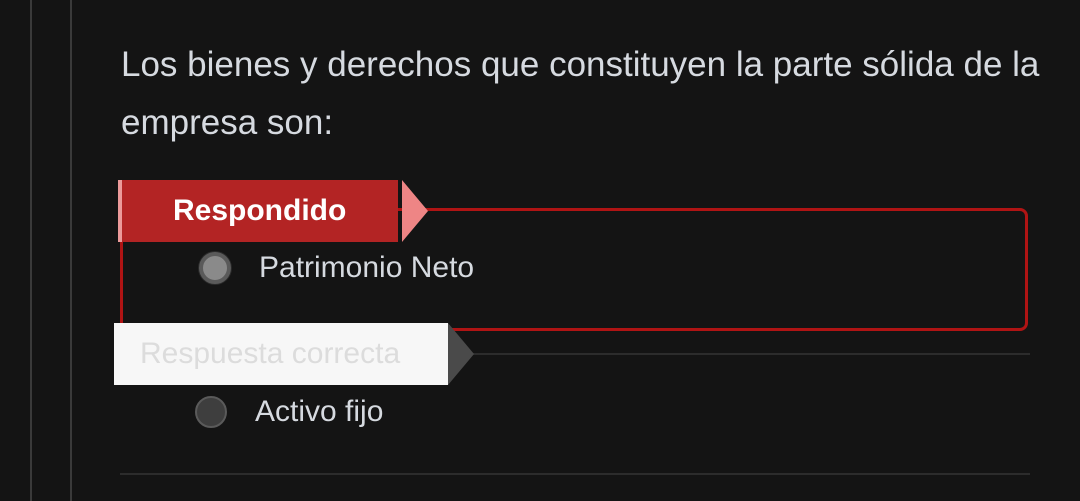 The height and width of the screenshot is (501, 1080). I want to click on left-rule-inner, so click(71, 250).